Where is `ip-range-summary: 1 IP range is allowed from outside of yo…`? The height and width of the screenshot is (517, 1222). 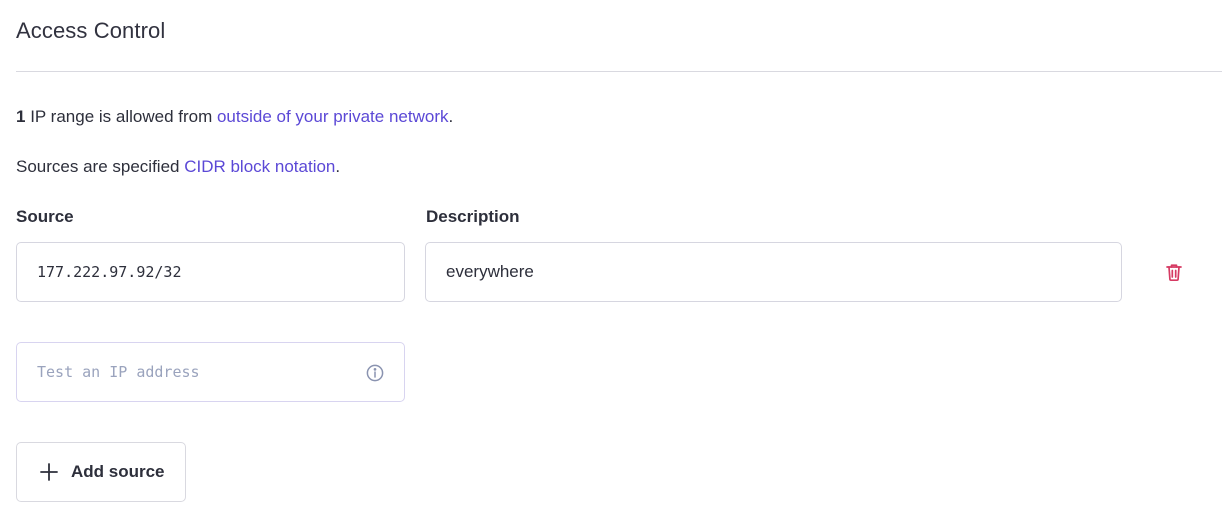 ip-range-summary: 1 IP range is allowed from outside of yo… is located at coordinates (234, 117).